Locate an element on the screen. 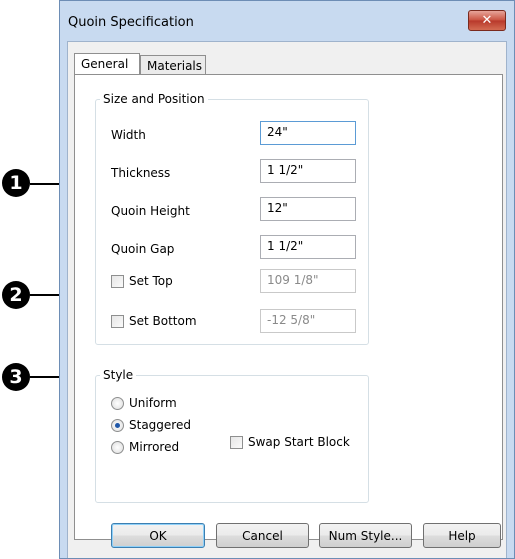 The height and width of the screenshot is (559, 515). thickness-label: Thickness is located at coordinates (141, 173).